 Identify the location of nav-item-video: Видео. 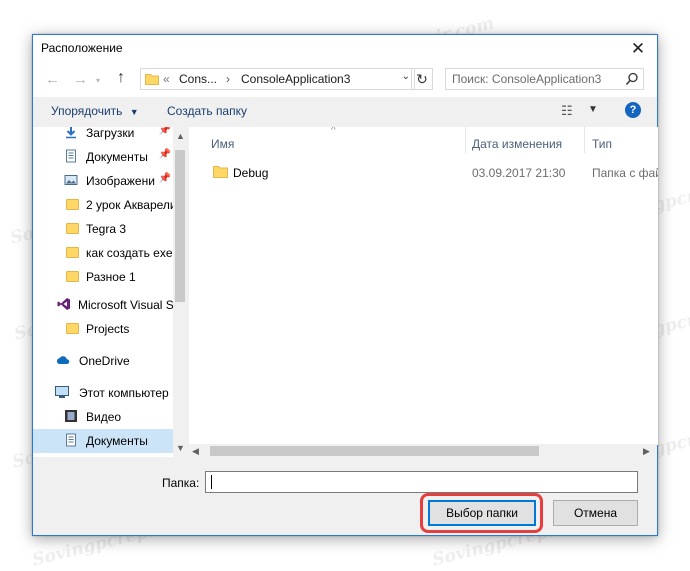
(103, 417).